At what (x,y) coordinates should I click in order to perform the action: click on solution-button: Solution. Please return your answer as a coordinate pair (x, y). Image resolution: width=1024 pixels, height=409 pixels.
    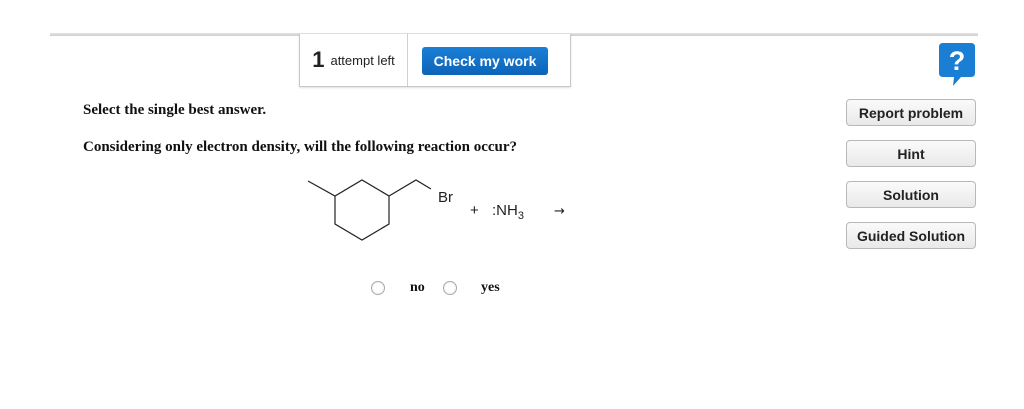
    Looking at the image, I should click on (911, 194).